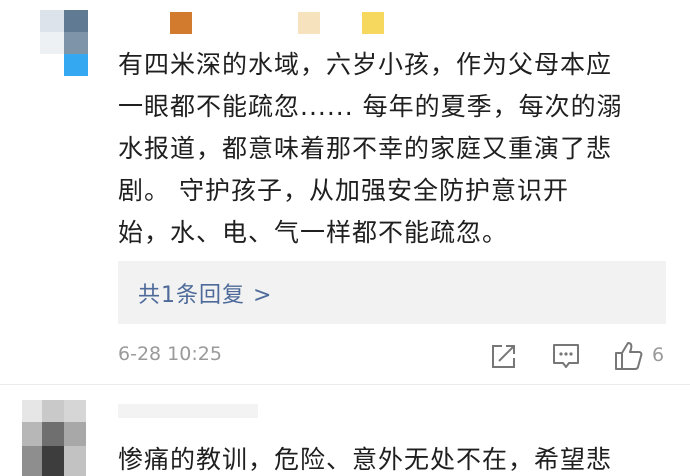  I want to click on divider, so click(345, 384).